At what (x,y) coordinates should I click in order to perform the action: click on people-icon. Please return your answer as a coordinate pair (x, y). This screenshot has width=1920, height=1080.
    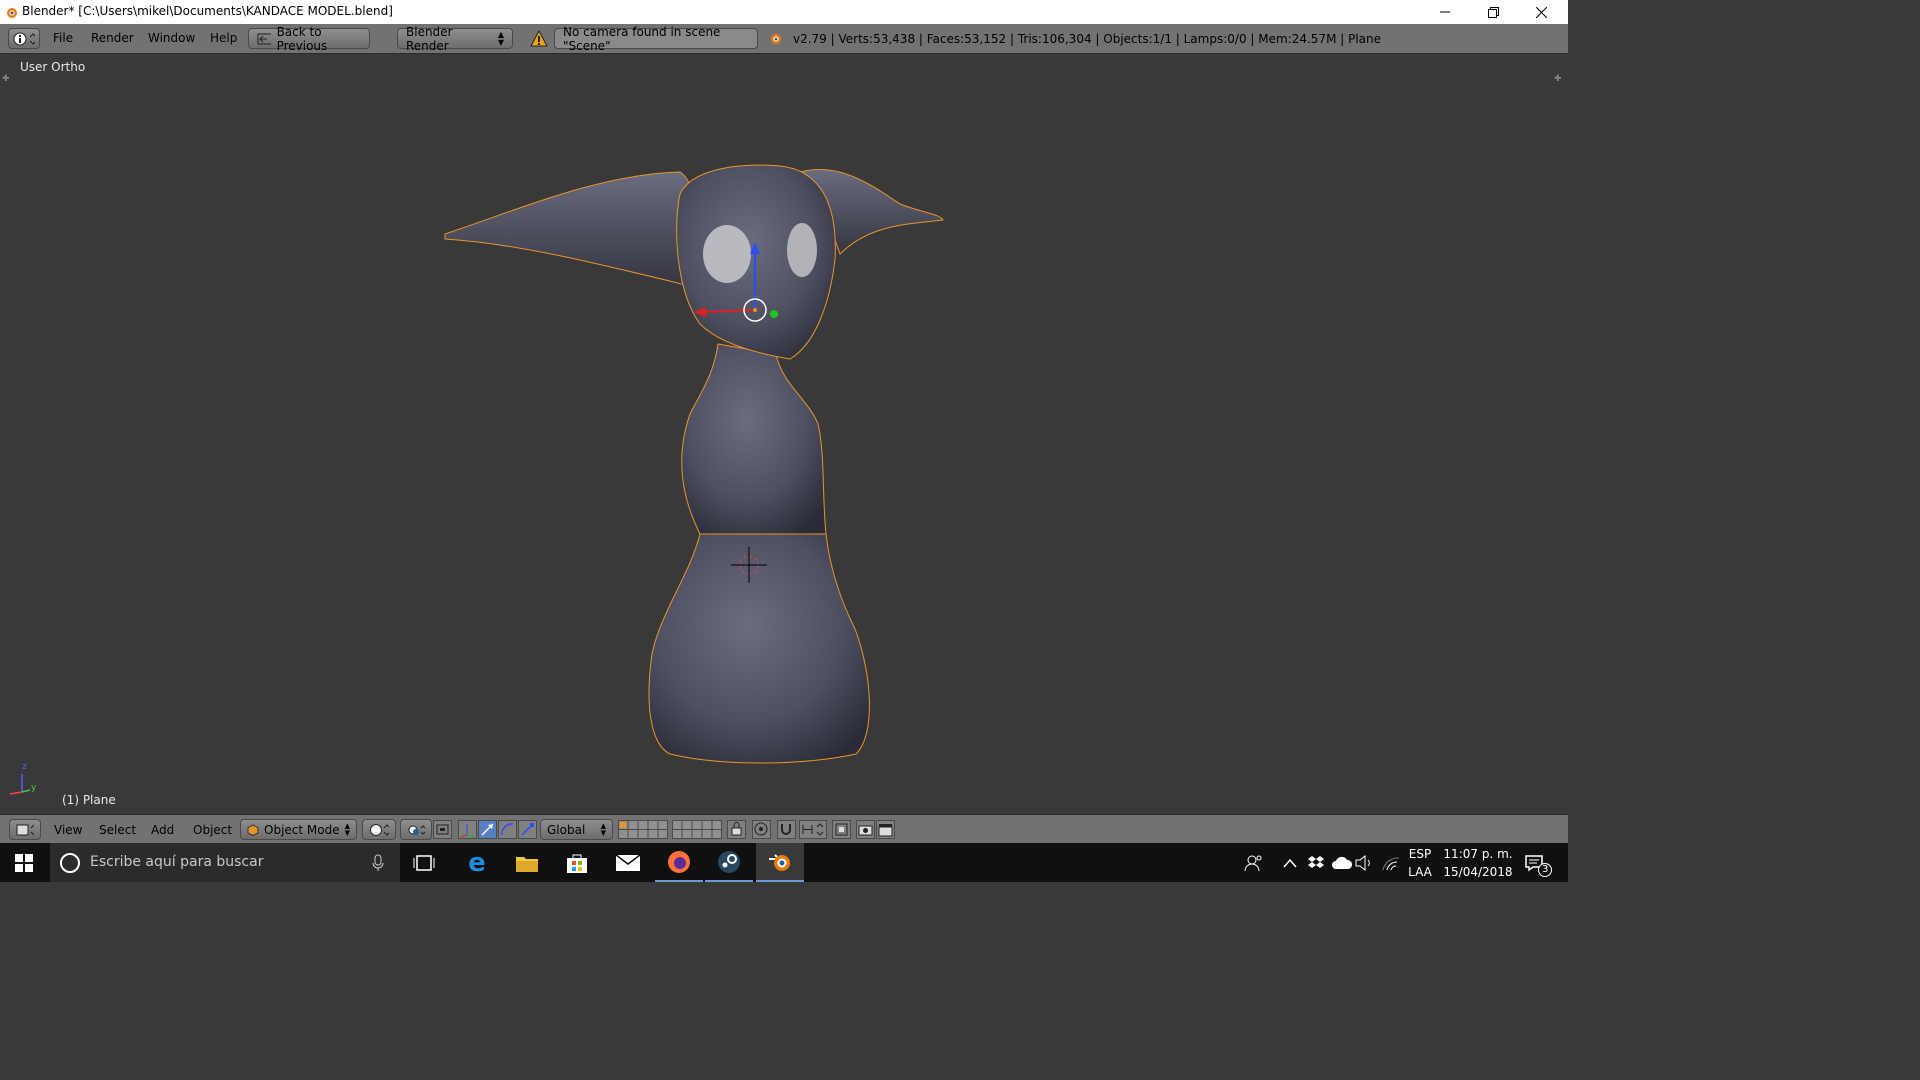
    Looking at the image, I should click on (1253, 863).